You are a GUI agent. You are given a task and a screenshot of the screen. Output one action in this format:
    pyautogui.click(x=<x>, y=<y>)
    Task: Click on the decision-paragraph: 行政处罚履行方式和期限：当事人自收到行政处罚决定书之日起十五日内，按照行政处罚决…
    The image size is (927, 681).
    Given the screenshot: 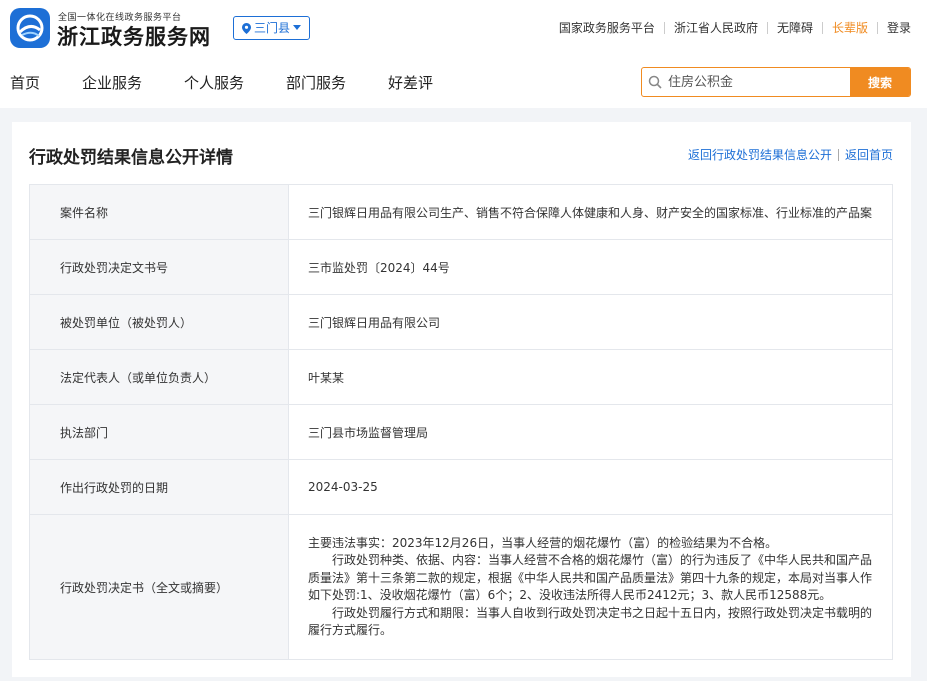 What is the action you would take?
    pyautogui.click(x=590, y=621)
    